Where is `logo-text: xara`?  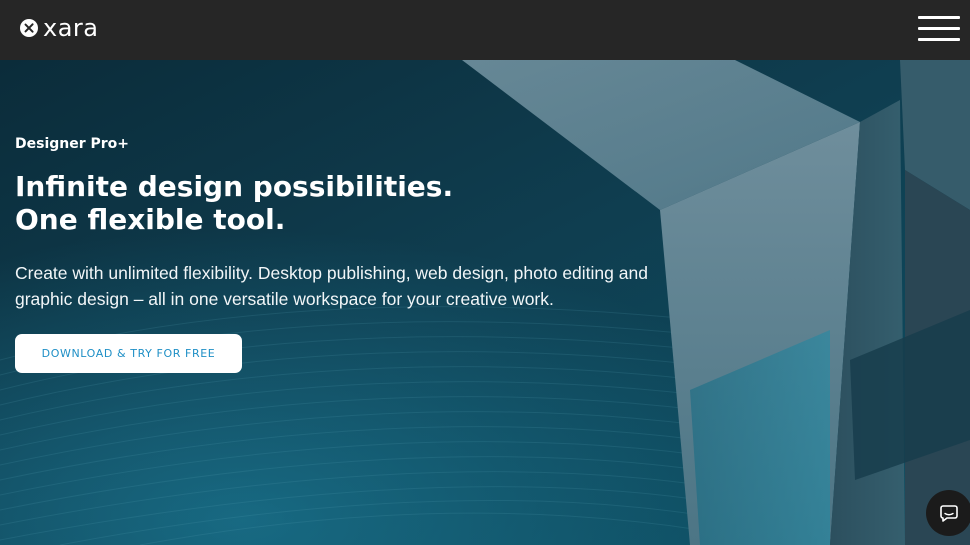
logo-text: xara is located at coordinates (71, 28).